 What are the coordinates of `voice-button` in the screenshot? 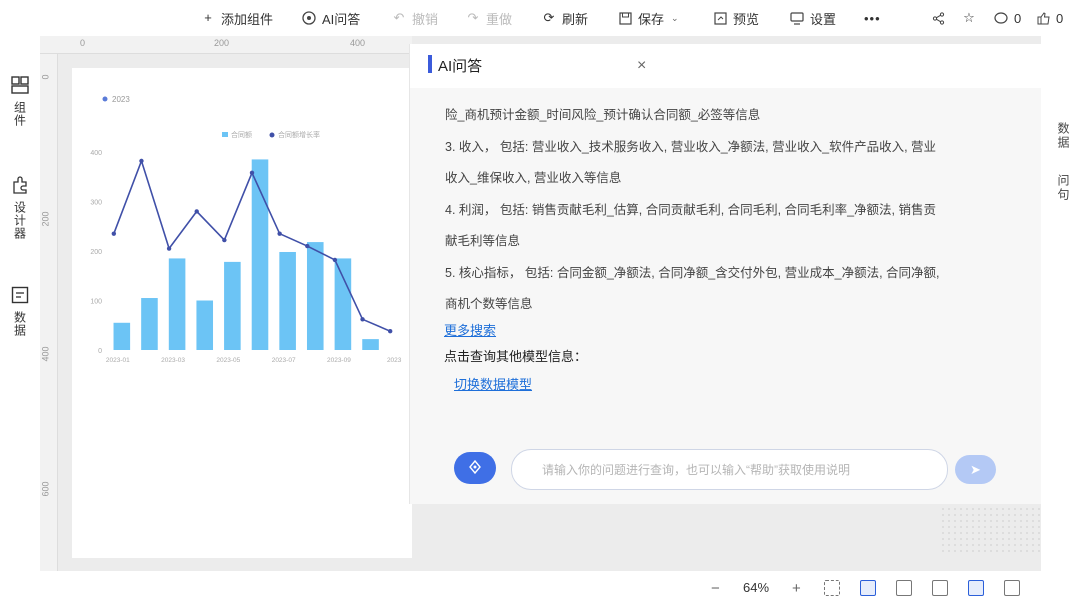 It's located at (475, 468).